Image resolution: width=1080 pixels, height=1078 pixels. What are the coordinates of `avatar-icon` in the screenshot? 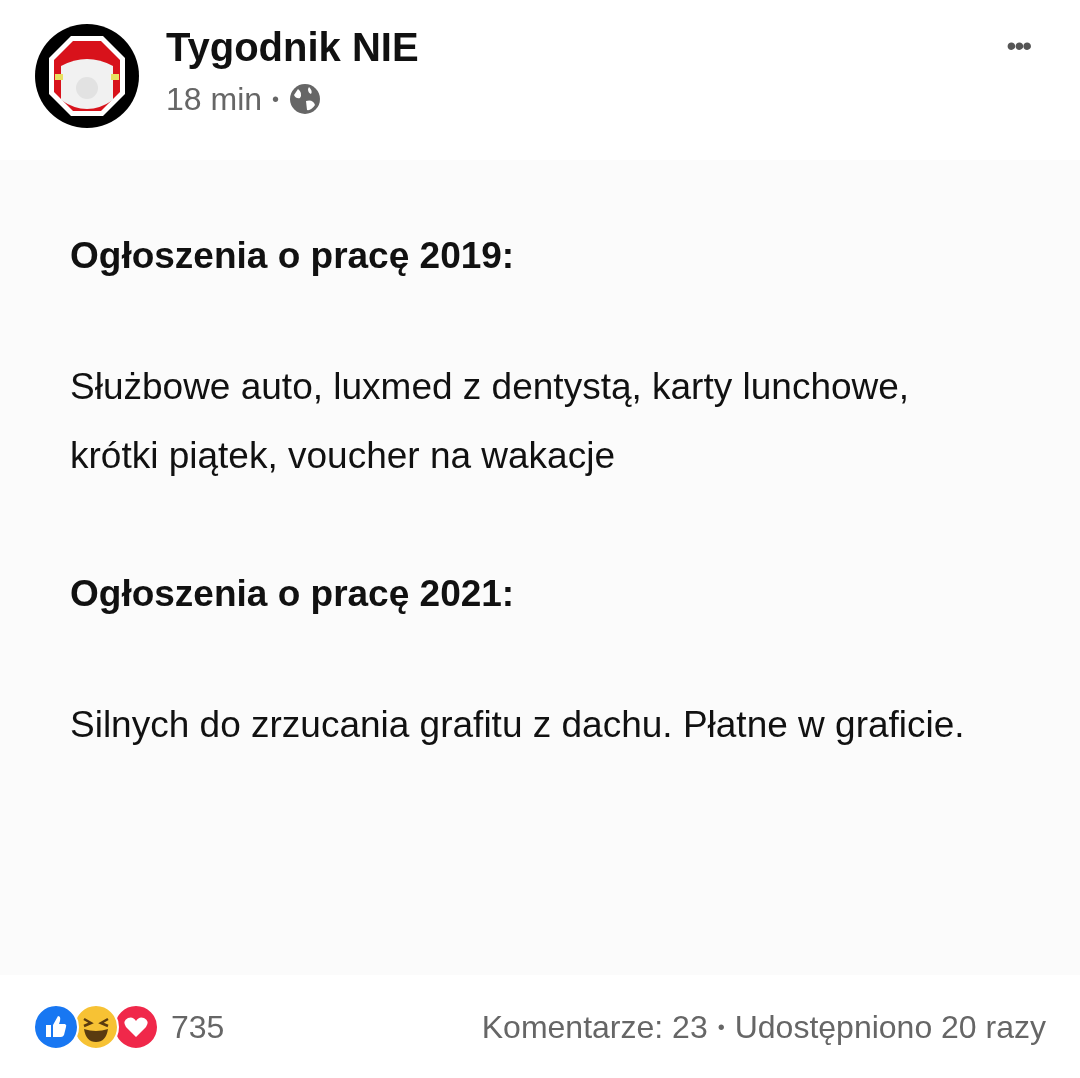 It's located at (87, 76).